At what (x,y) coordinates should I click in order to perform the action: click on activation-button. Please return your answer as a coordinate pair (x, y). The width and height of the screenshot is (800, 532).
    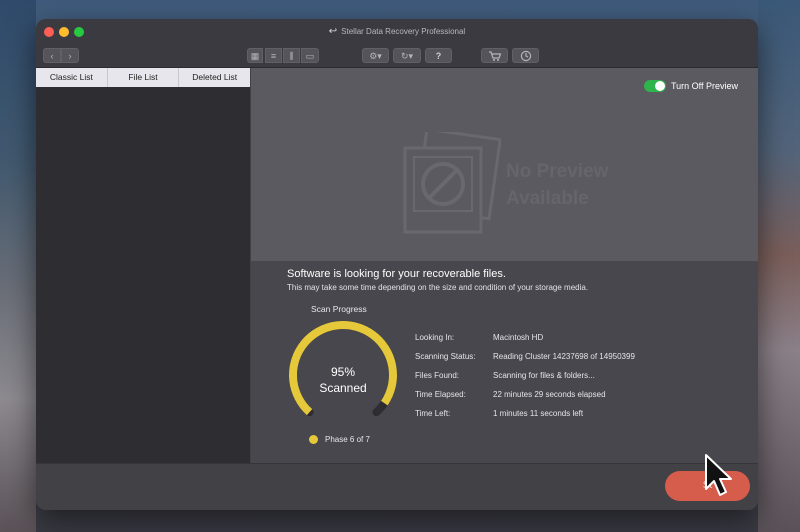
    Looking at the image, I should click on (525, 55).